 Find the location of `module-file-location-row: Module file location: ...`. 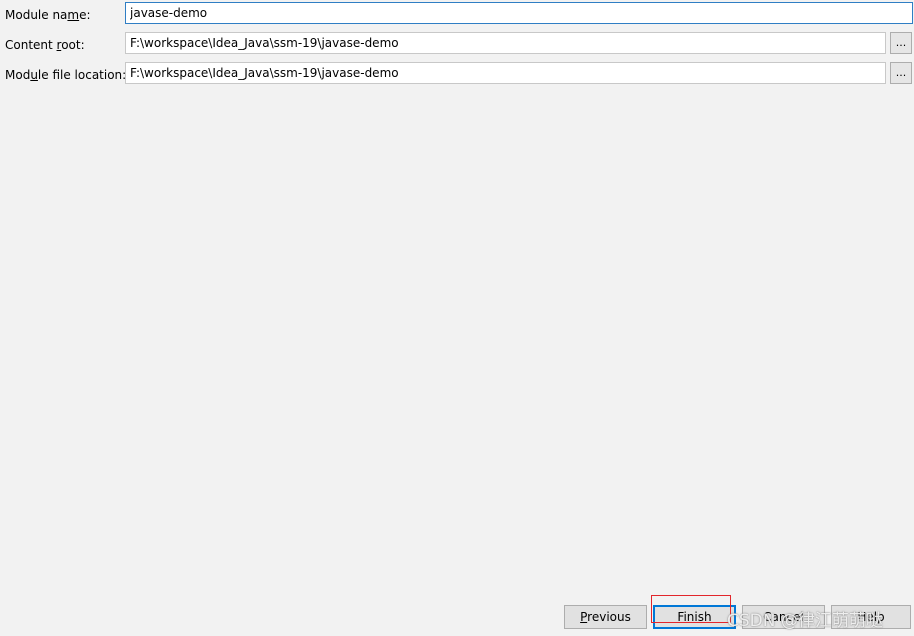

module-file-location-row: Module file location: ... is located at coordinates (457, 74).